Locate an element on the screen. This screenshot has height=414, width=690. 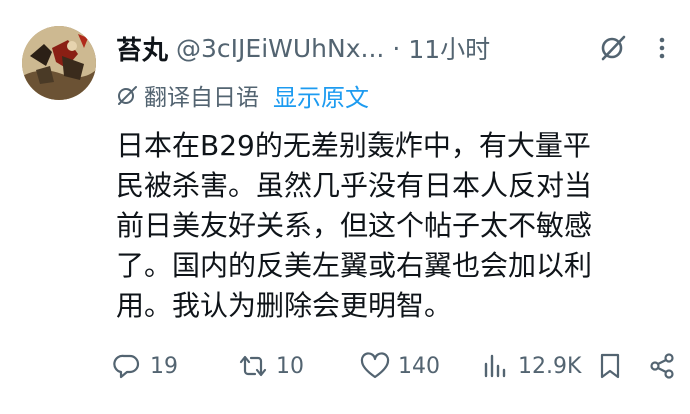
more-vertical-icon is located at coordinates (662, 48).